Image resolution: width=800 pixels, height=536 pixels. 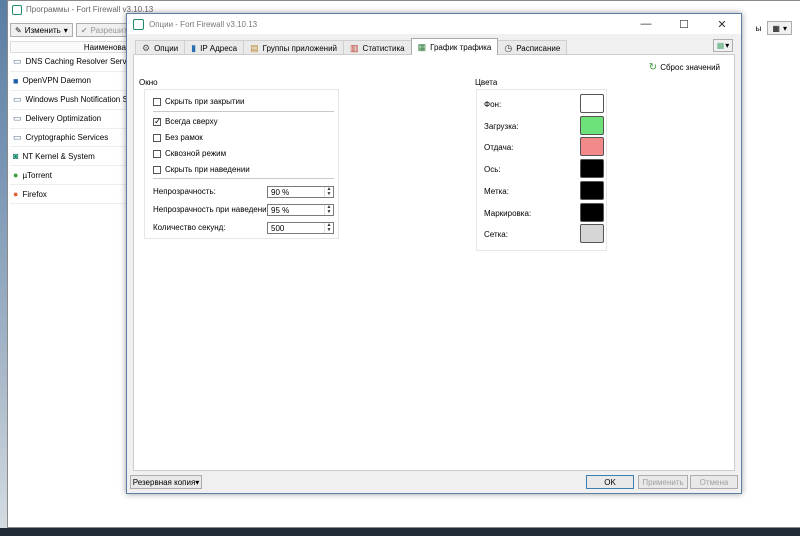 I want to click on program-list-item: ● µTorrent, so click(x=70, y=176).